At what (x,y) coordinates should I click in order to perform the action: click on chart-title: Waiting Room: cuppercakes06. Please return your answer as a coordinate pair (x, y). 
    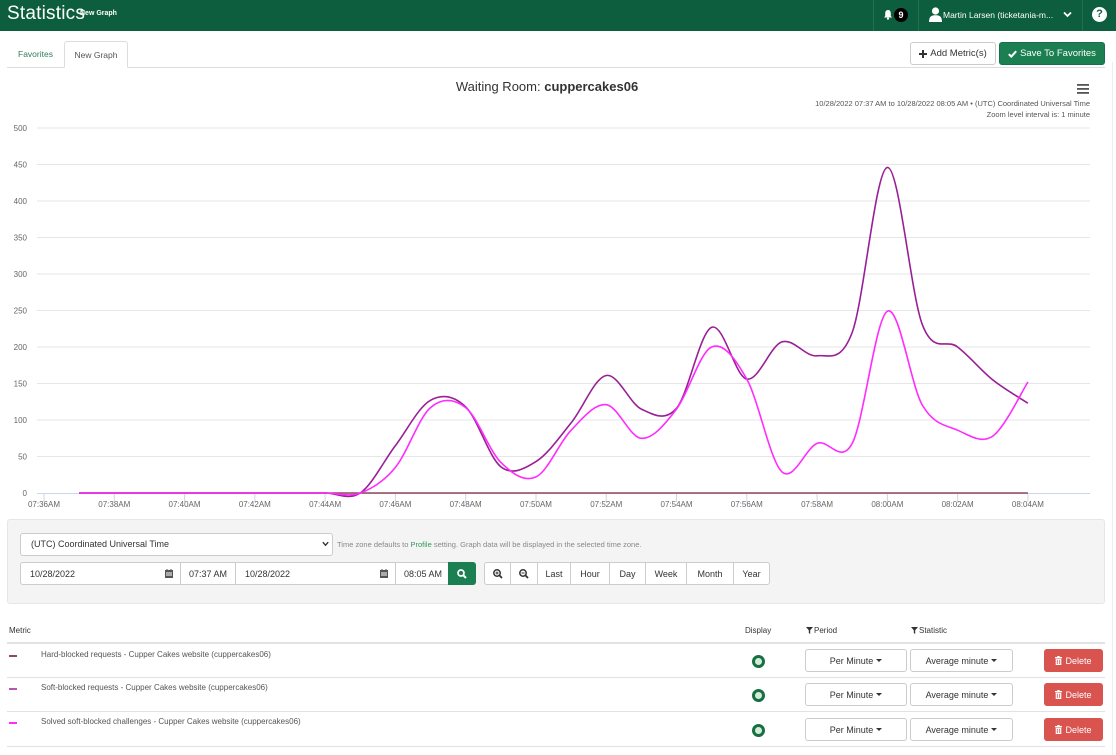
    Looking at the image, I should click on (547, 86).